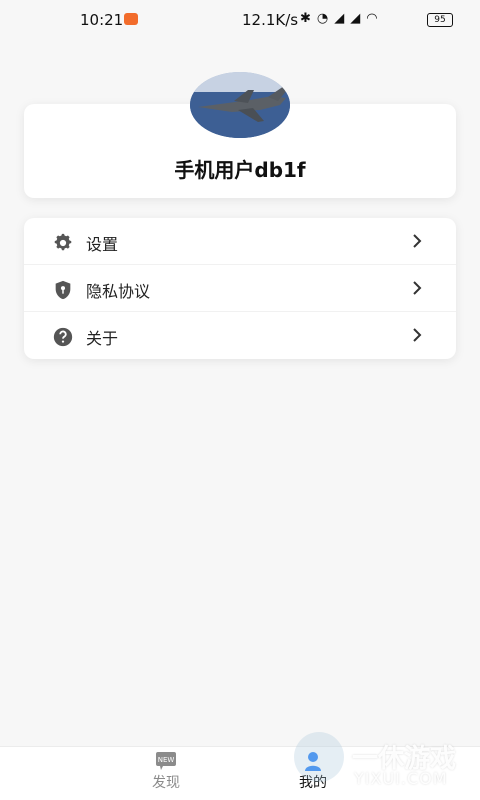 This screenshot has width=480, height=800. Describe the element at coordinates (322, 18) in the screenshot. I see `alarm-icon: ◔` at that location.